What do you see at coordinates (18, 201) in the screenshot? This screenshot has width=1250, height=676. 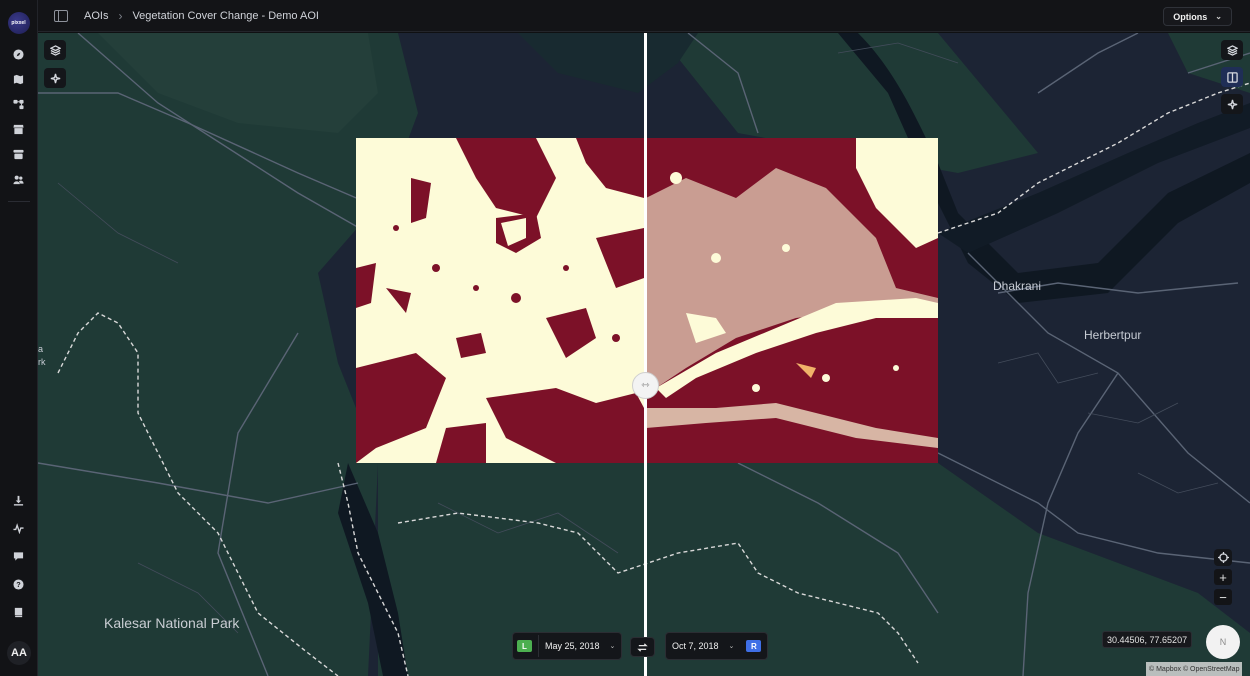 I see `sidebar-divider` at bounding box center [18, 201].